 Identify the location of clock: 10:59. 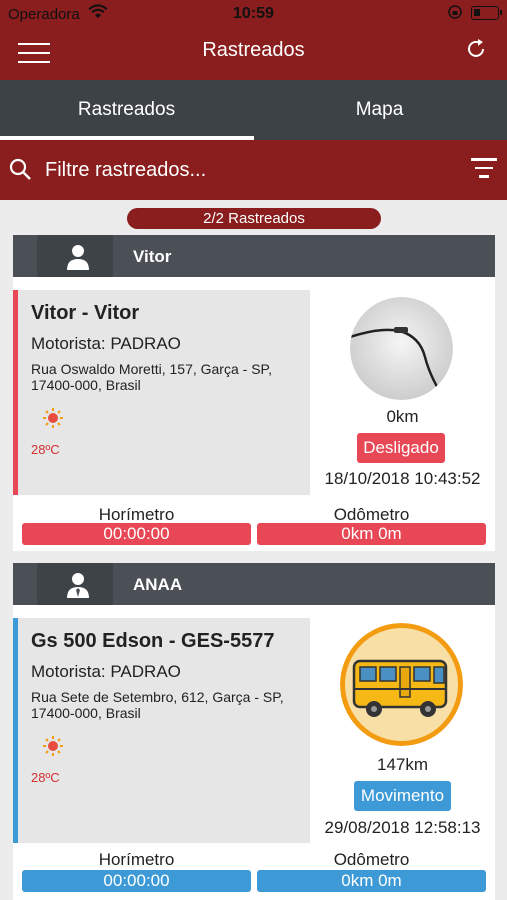
(253, 13).